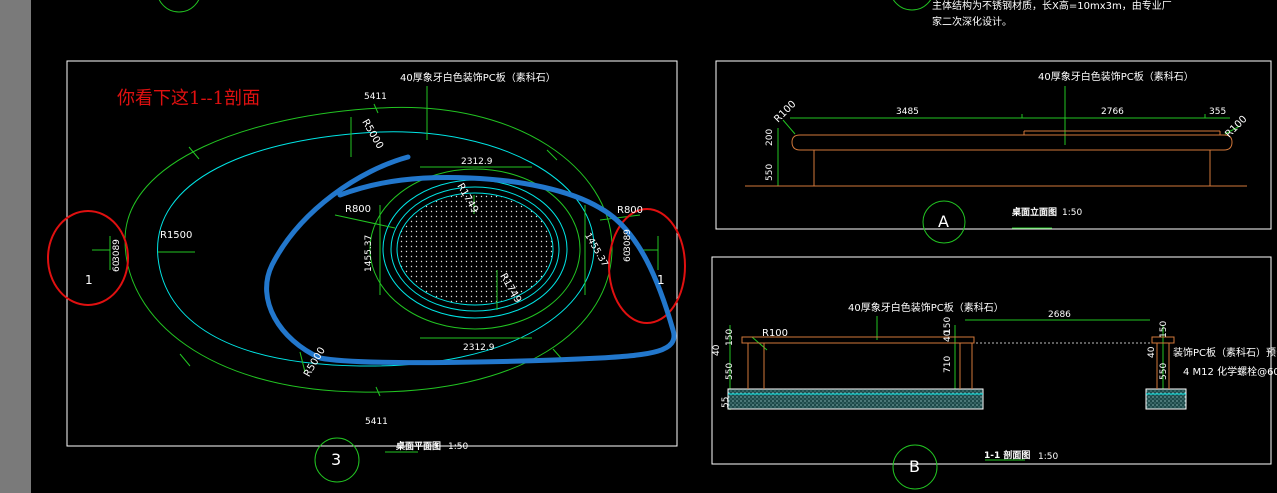 The width and height of the screenshot is (1277, 493). I want to click on top-left-partial-circle, so click(179, 6).